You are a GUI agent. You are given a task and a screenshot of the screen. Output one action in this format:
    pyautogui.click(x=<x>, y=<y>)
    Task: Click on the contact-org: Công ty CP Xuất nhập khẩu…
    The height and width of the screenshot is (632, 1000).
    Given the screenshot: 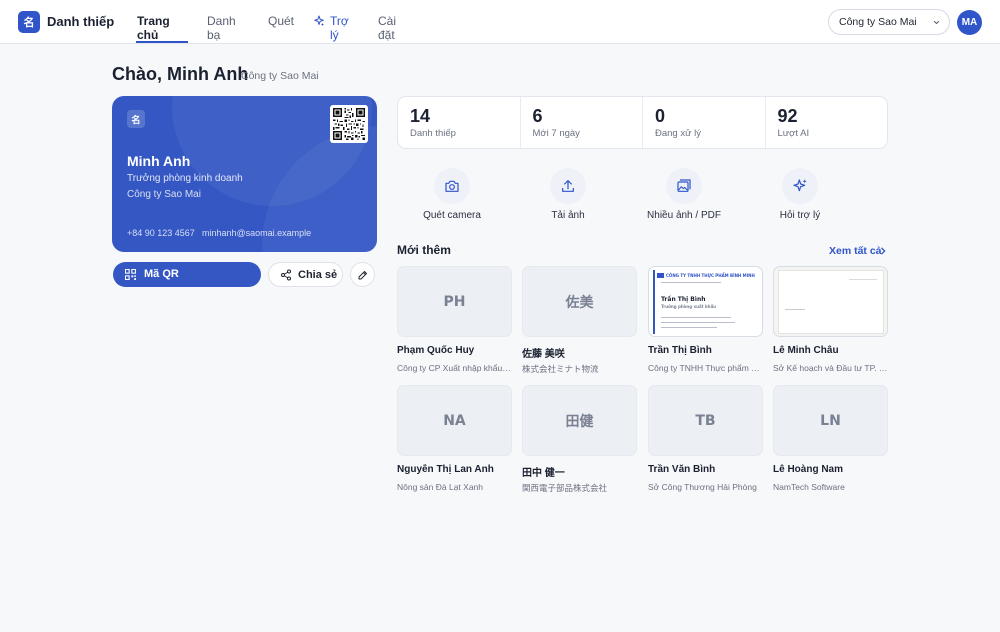 What is the action you would take?
    pyautogui.click(x=454, y=368)
    